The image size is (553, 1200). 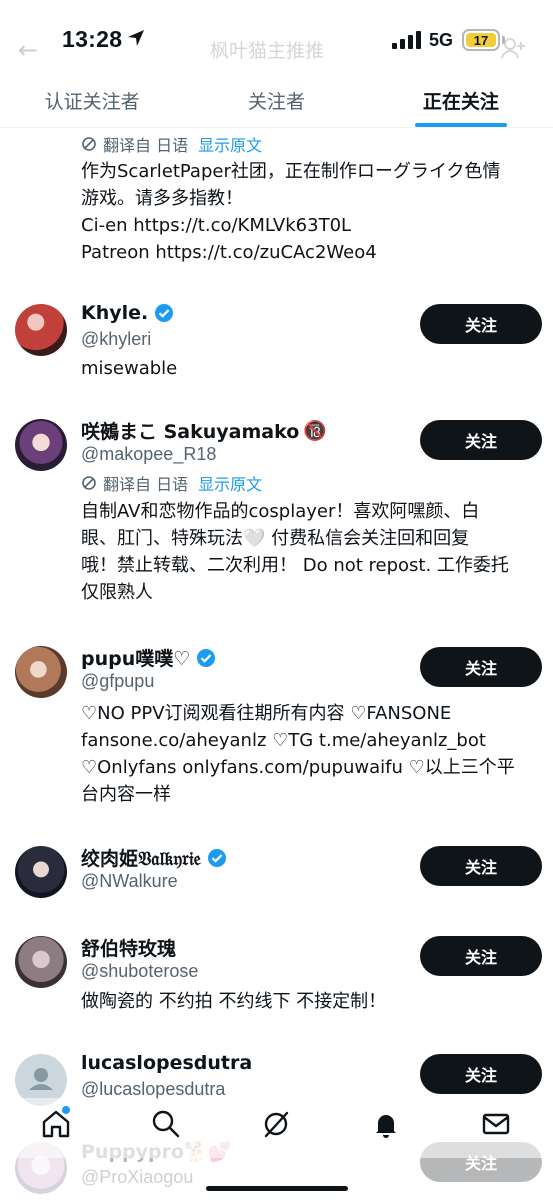 I want to click on battery-icon: 17, so click(x=481, y=40).